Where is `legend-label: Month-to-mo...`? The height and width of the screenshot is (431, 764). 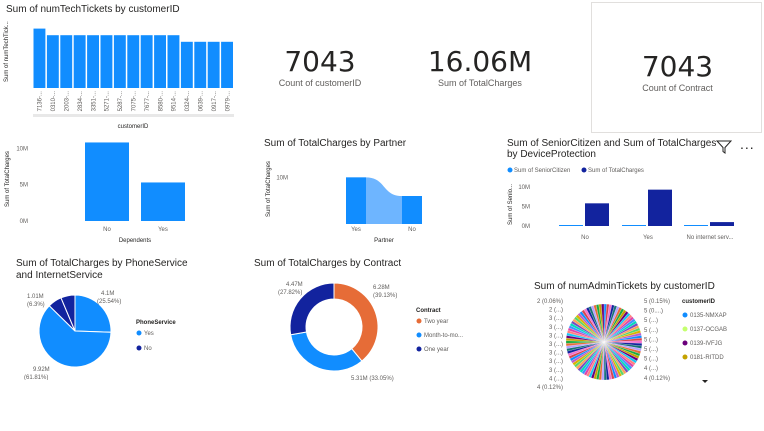
legend-label: Month-to-mo... is located at coordinates (443, 336).